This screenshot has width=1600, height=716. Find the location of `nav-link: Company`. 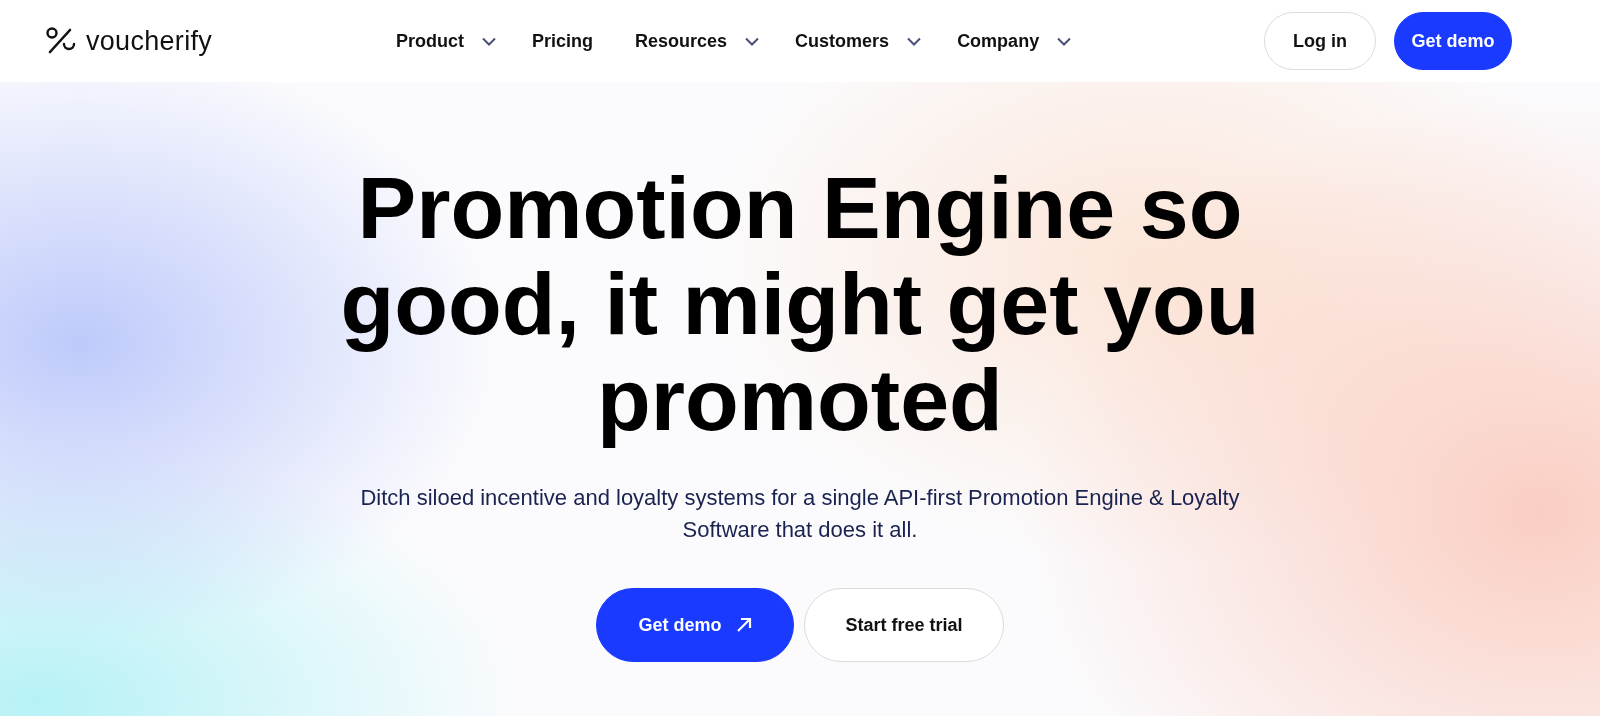

nav-link: Company is located at coordinates (1014, 41).